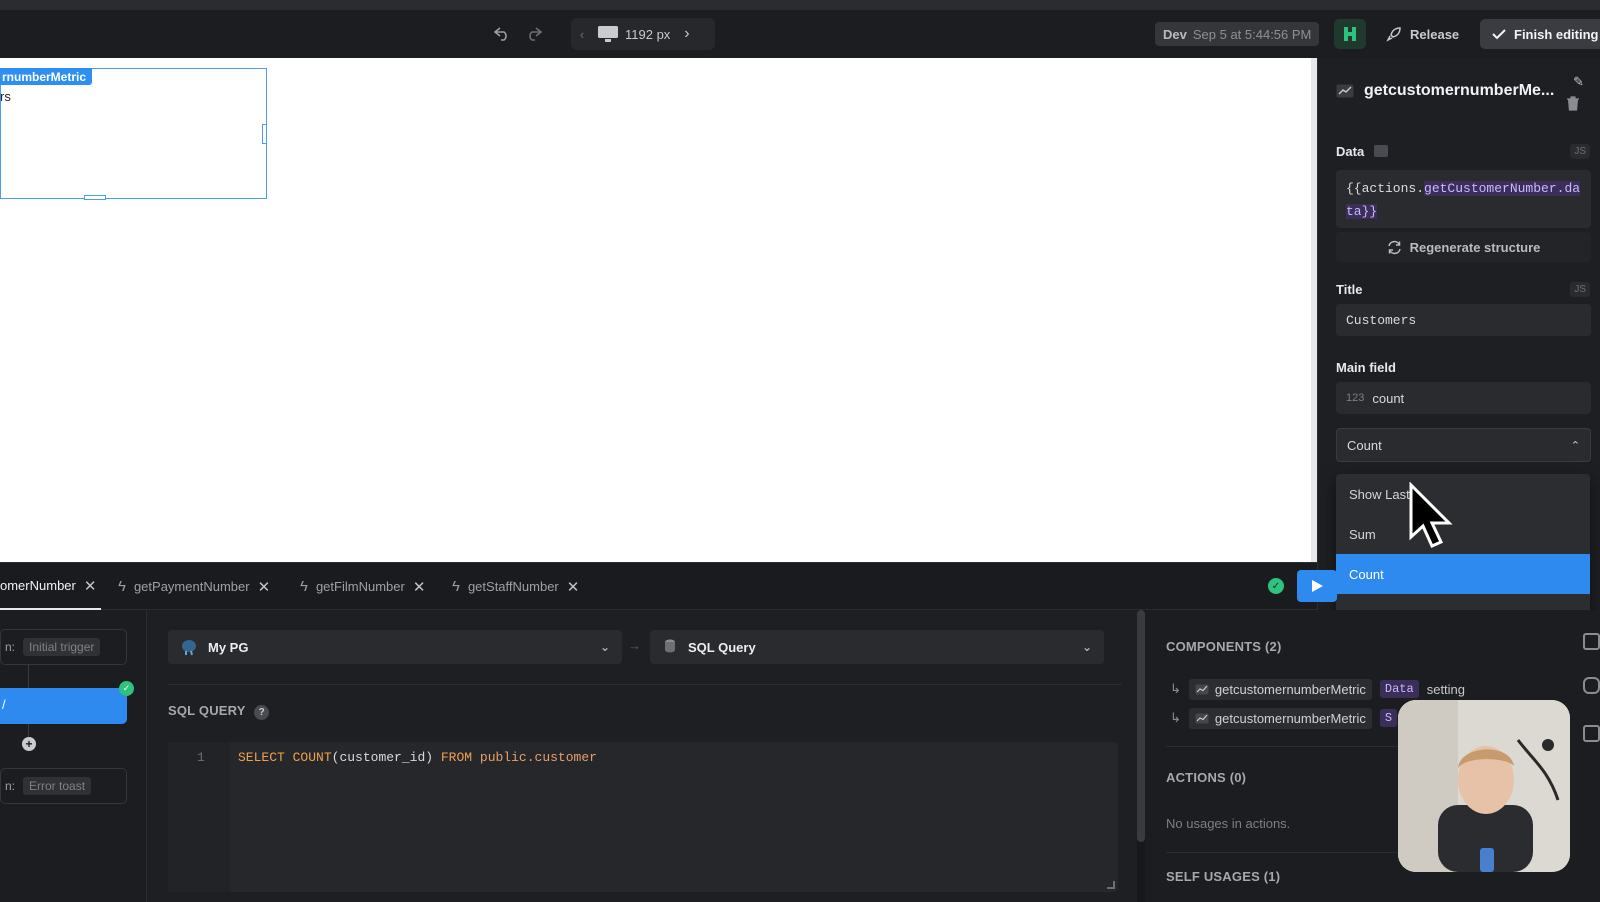 This screenshot has height=902, width=1600. What do you see at coordinates (382, 757) in the screenshot?
I see `sql-argument: (customer_id)` at bounding box center [382, 757].